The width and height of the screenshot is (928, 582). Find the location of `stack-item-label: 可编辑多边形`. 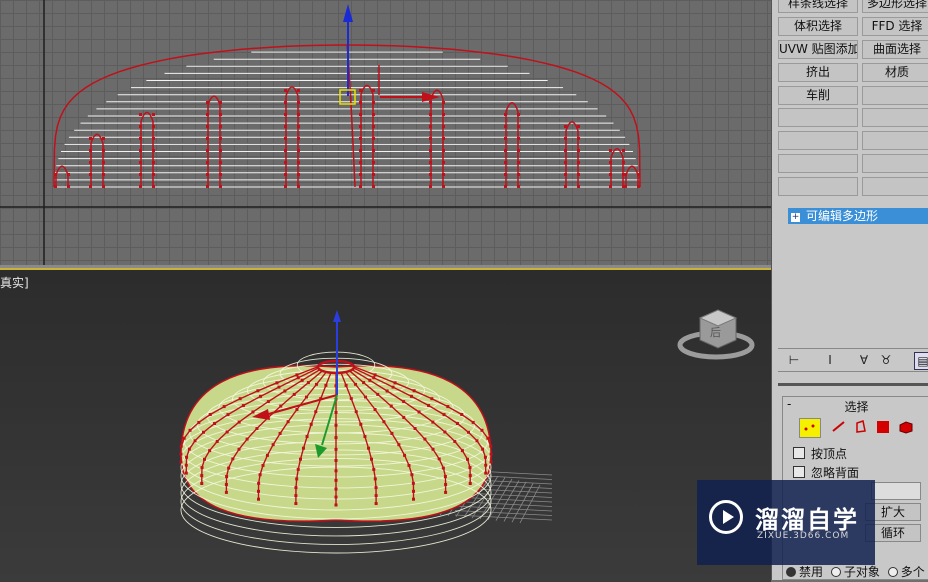

stack-item-label: 可编辑多边形 is located at coordinates (842, 216).